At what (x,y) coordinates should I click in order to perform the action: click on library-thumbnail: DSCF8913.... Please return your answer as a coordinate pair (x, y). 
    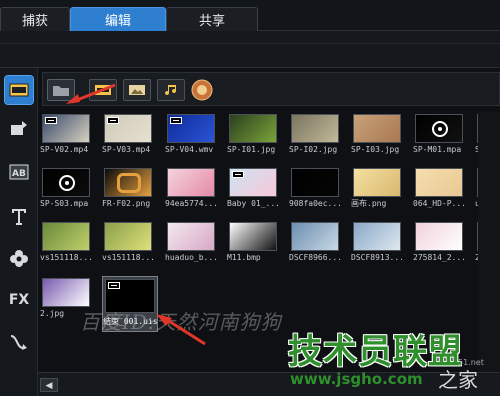
    Looking at the image, I should click on (377, 258).